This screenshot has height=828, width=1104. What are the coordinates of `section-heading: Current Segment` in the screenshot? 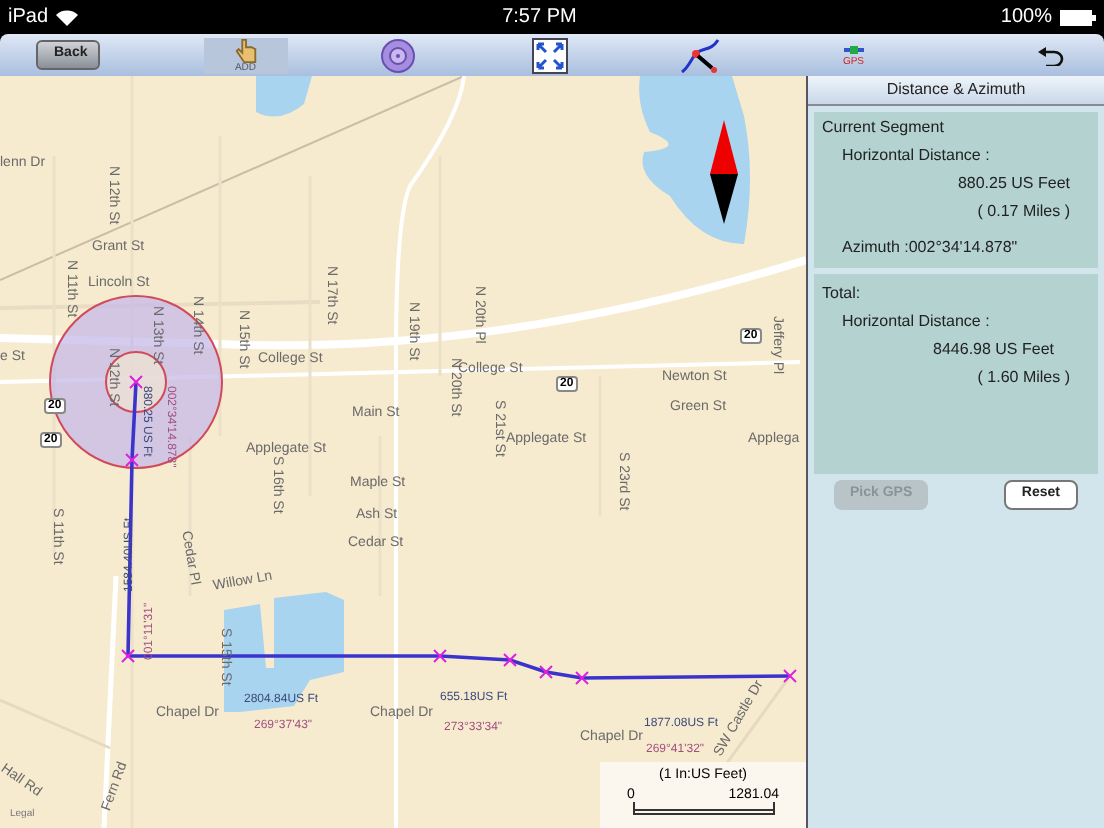 It's located at (884, 128).